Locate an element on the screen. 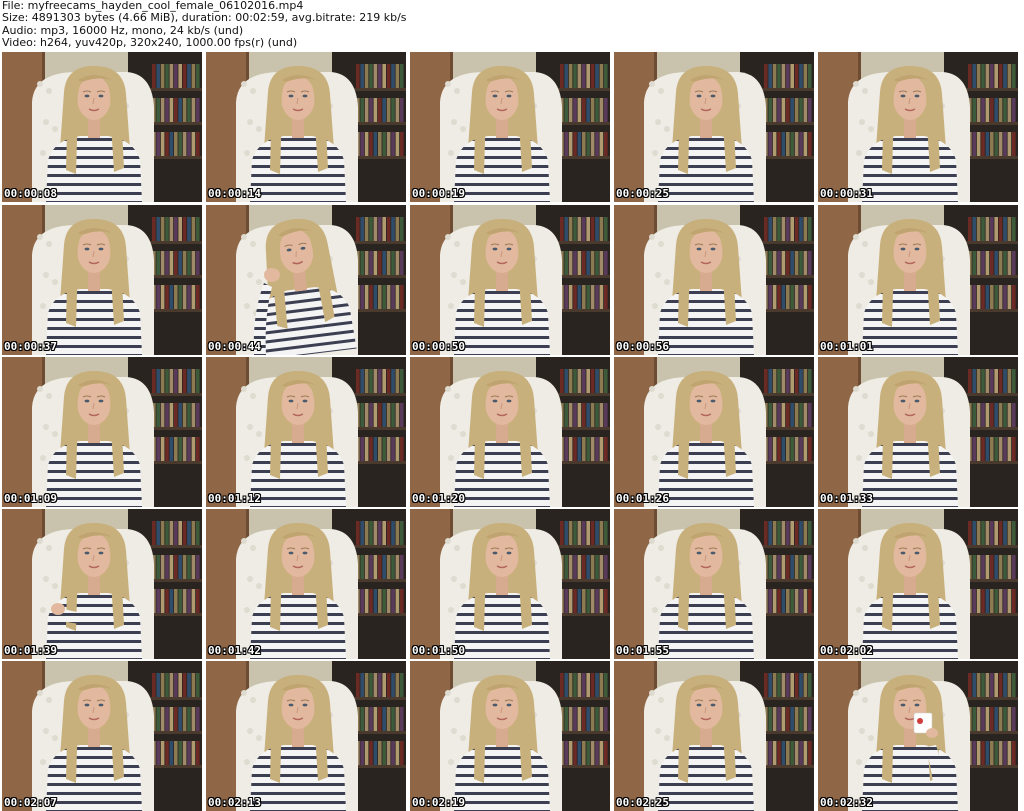  video-thumbnail: 00:01:39 is located at coordinates (102, 584).